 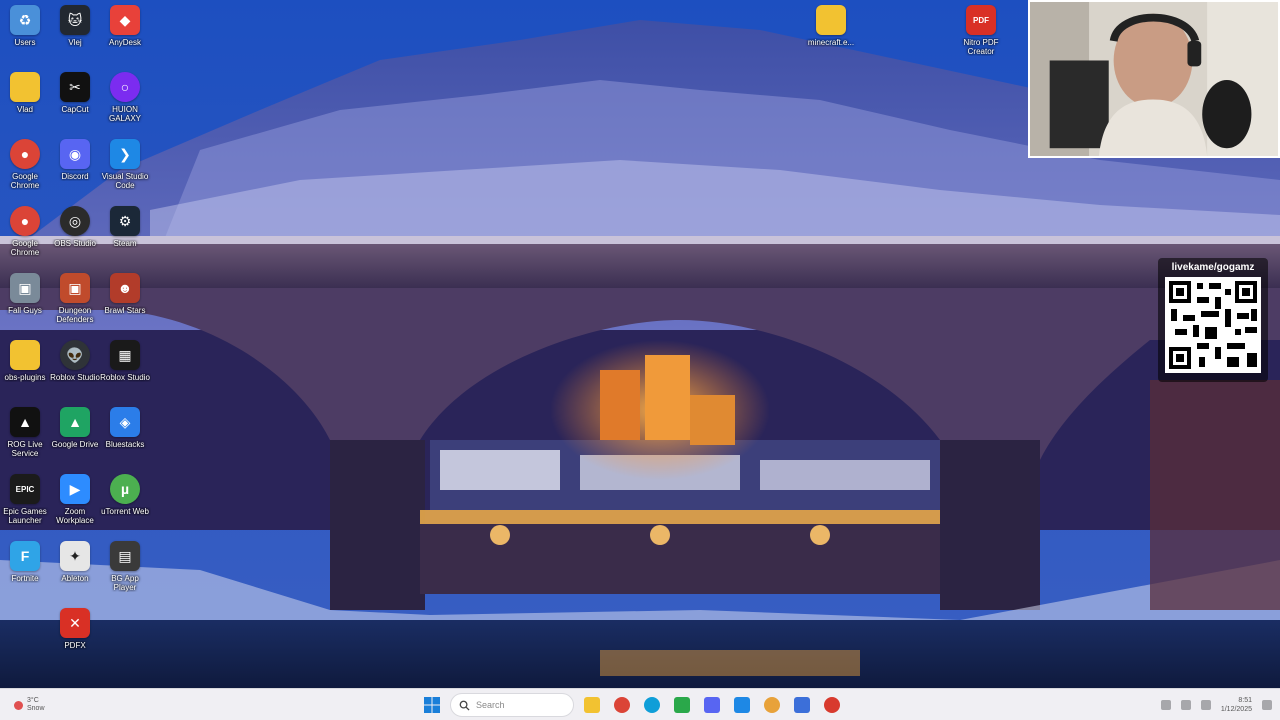 What do you see at coordinates (512, 705) in the screenshot?
I see `taskbar-search-box: Search` at bounding box center [512, 705].